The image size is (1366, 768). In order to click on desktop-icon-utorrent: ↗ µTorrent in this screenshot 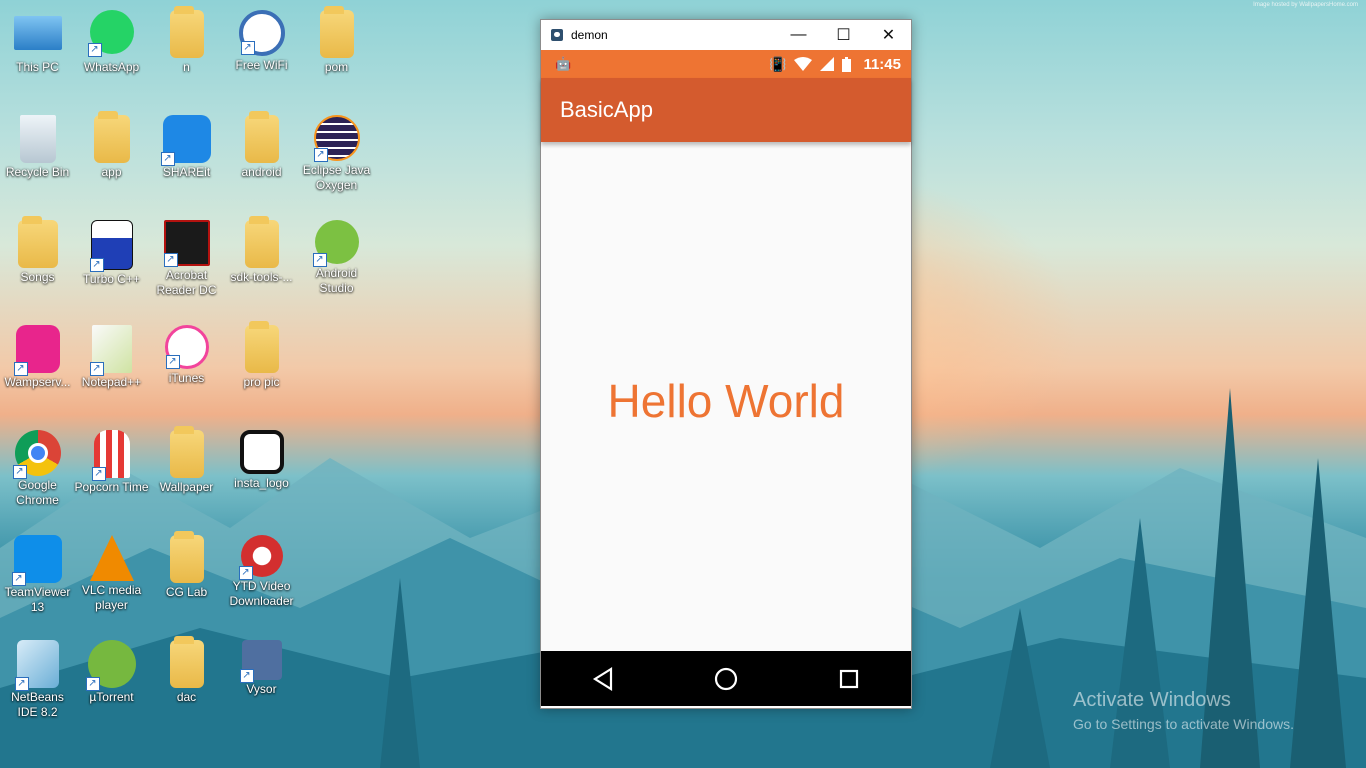, I will do `click(111, 672)`.